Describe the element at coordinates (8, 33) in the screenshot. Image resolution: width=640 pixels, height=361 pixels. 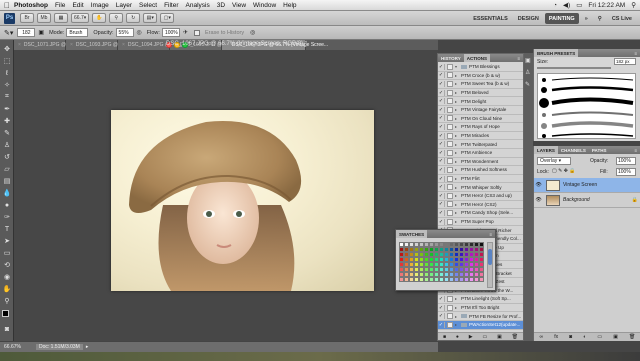
I see `brush-tool-icon: ✎▾` at that location.